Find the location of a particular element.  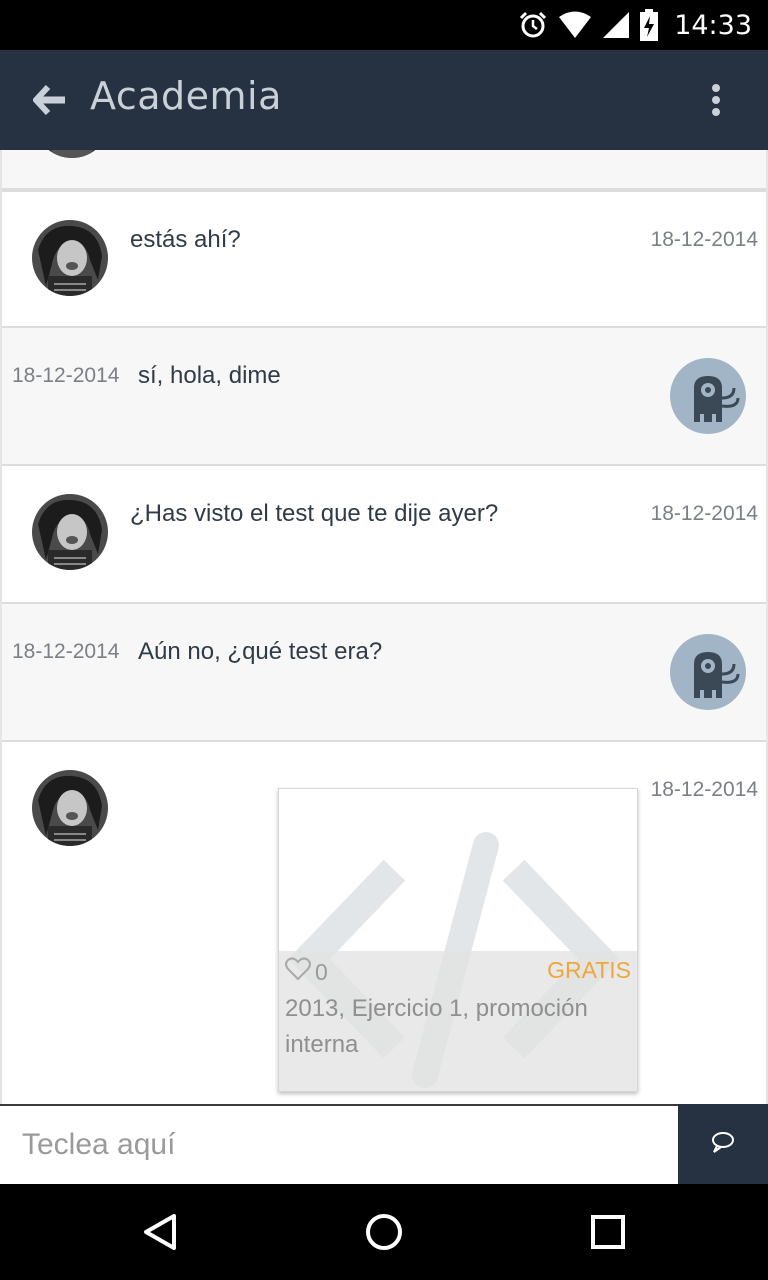

message-input is located at coordinates (340, 1145).